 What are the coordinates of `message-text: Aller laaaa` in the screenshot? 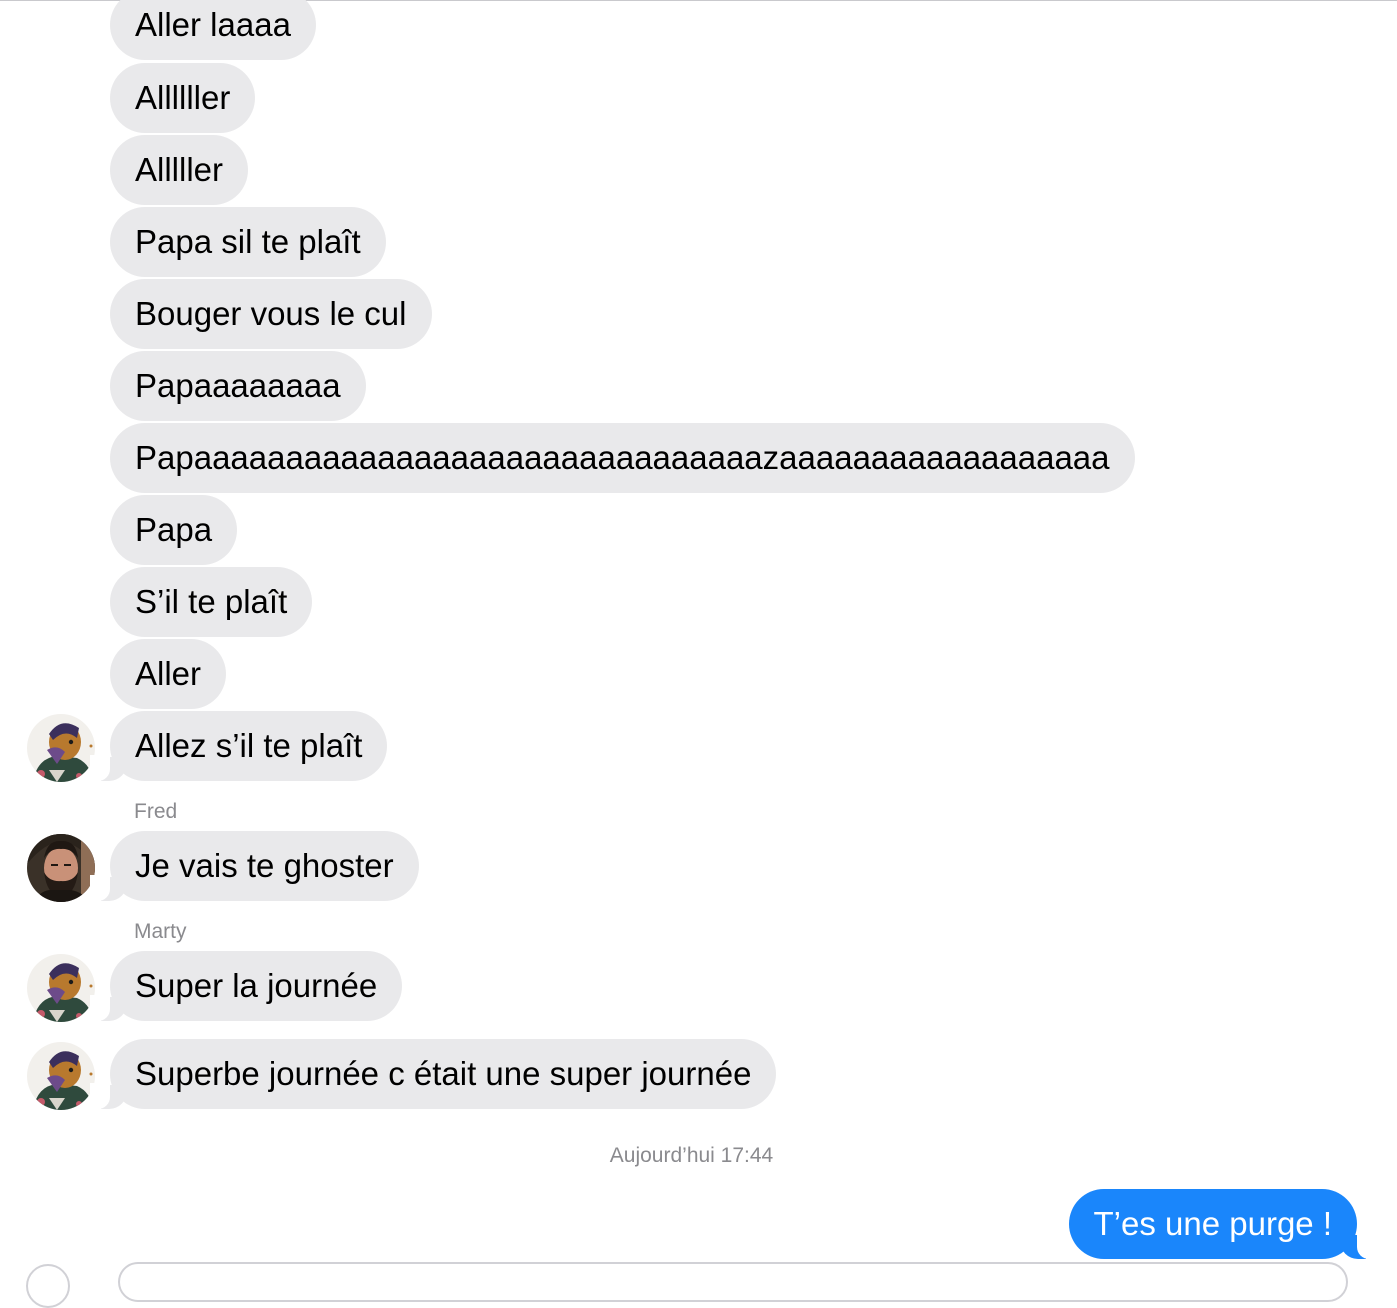 It's located at (213, 24).